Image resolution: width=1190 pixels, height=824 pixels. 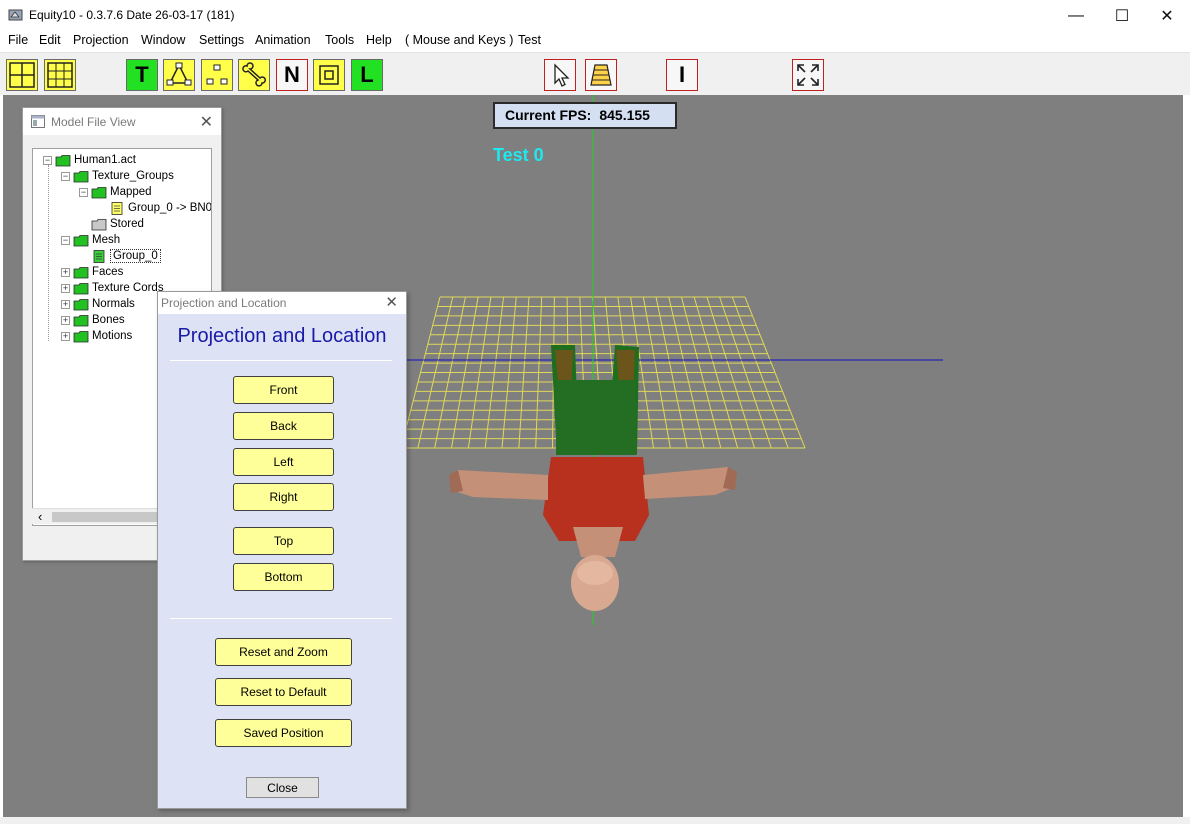 I want to click on select-tool-button, so click(x=560, y=75).